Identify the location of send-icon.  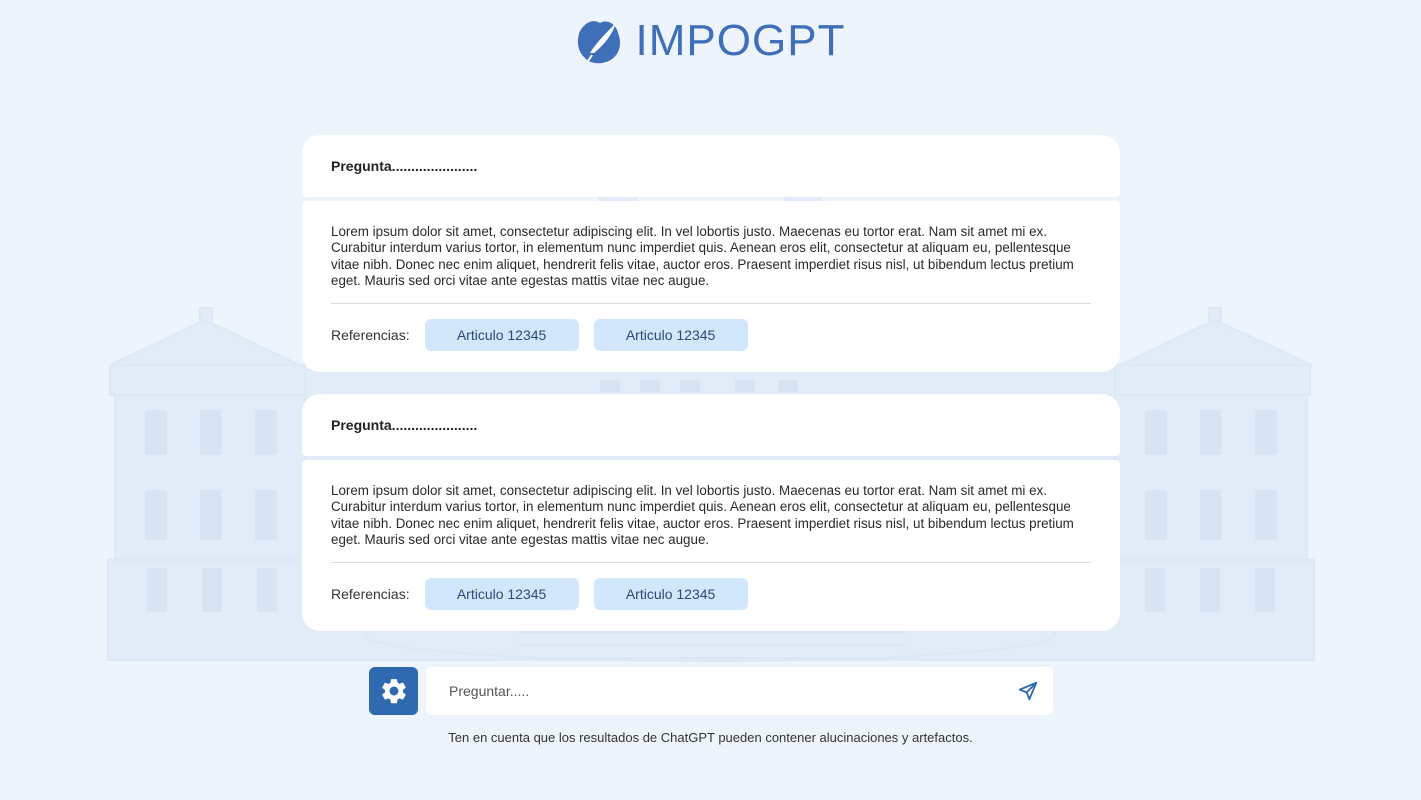
(1028, 691).